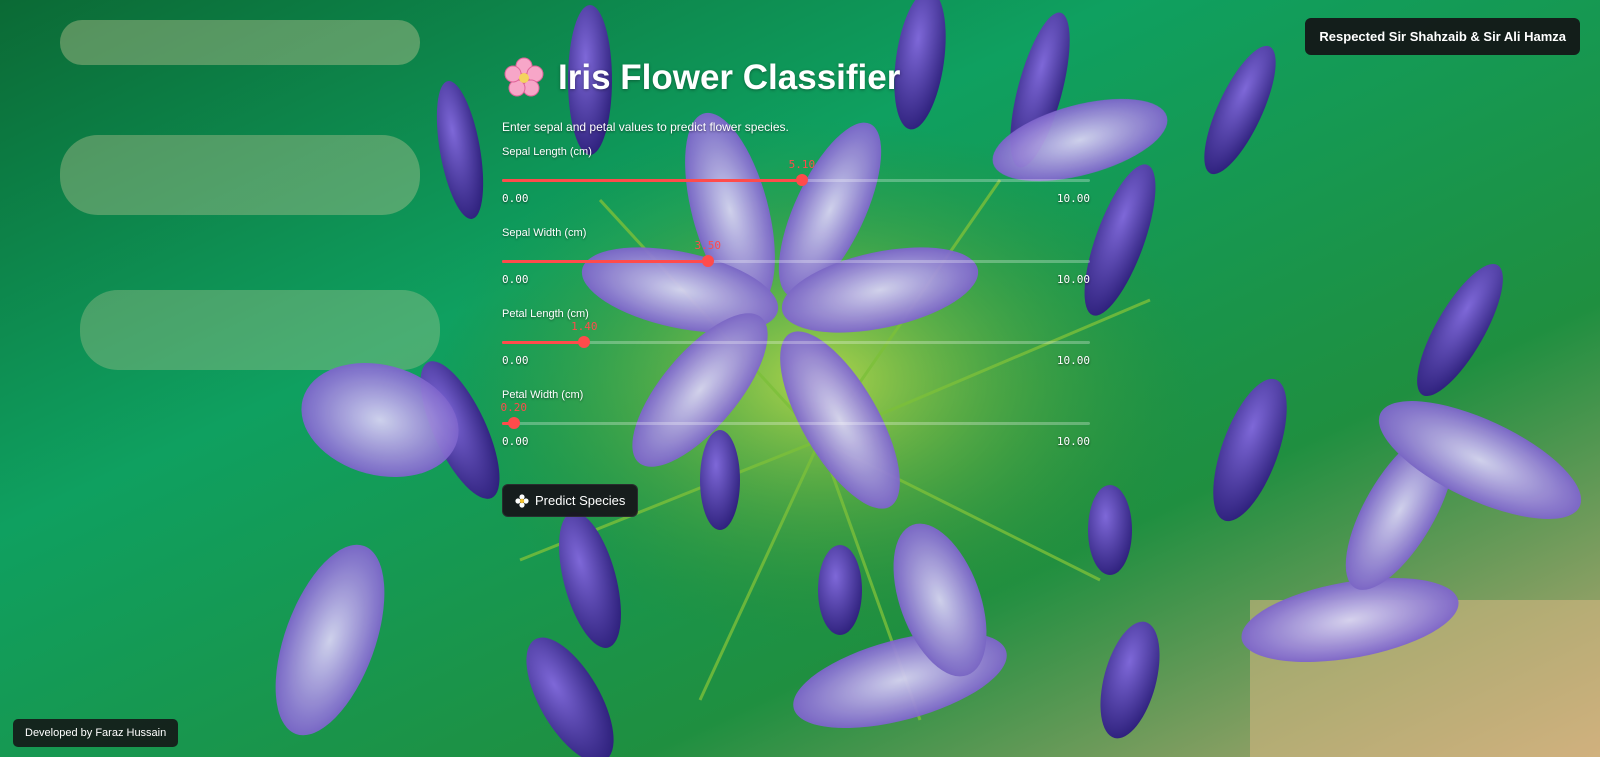 The height and width of the screenshot is (757, 1600). I want to click on dedication-badge: Respected Sir Shahzaib & Sir Ali Hamza, so click(1442, 36).